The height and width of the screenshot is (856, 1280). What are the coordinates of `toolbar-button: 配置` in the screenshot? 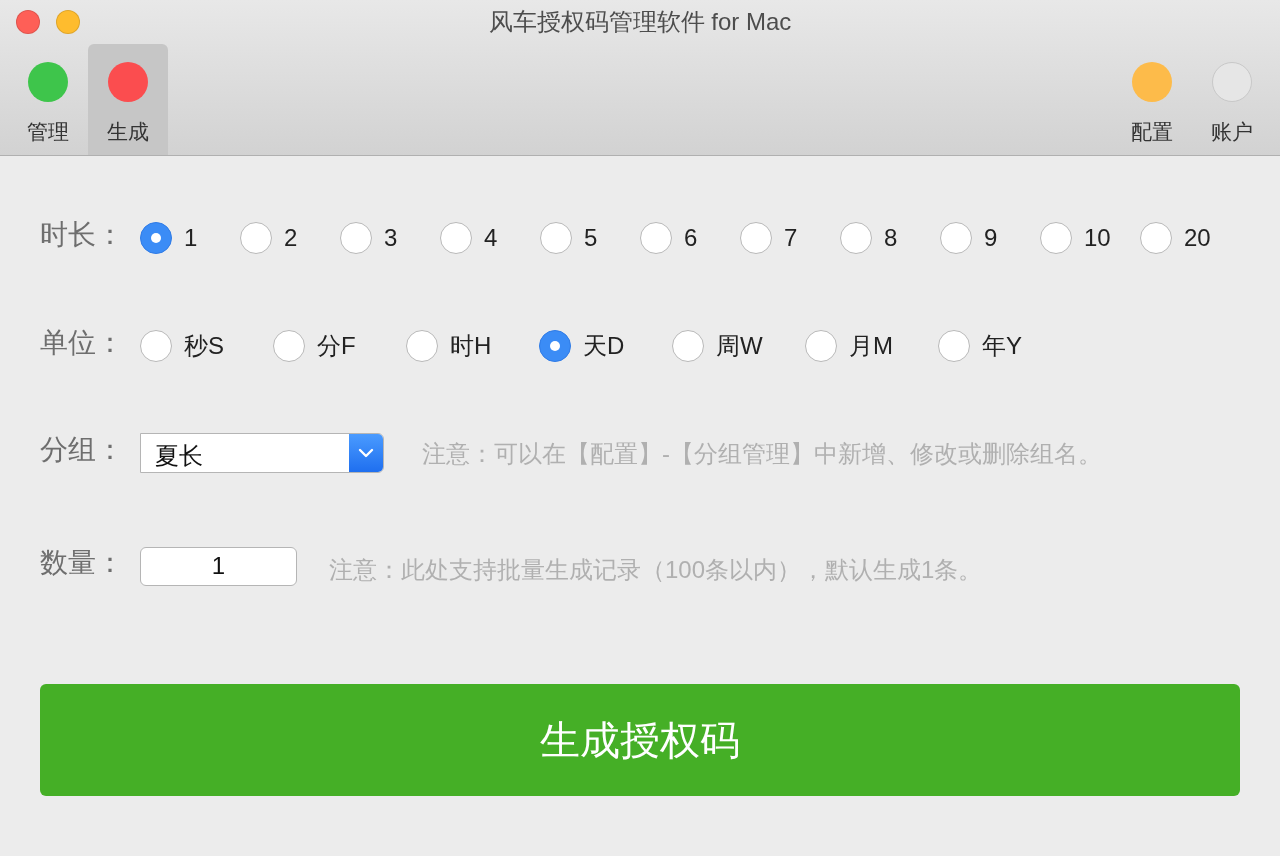 It's located at (1152, 99).